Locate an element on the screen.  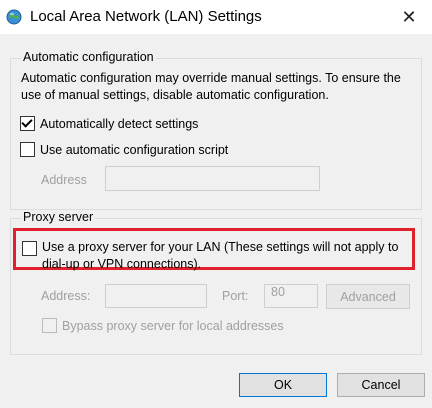
bypass-proxy-option: Bypass proxy server for local addresses is located at coordinates (163, 325).